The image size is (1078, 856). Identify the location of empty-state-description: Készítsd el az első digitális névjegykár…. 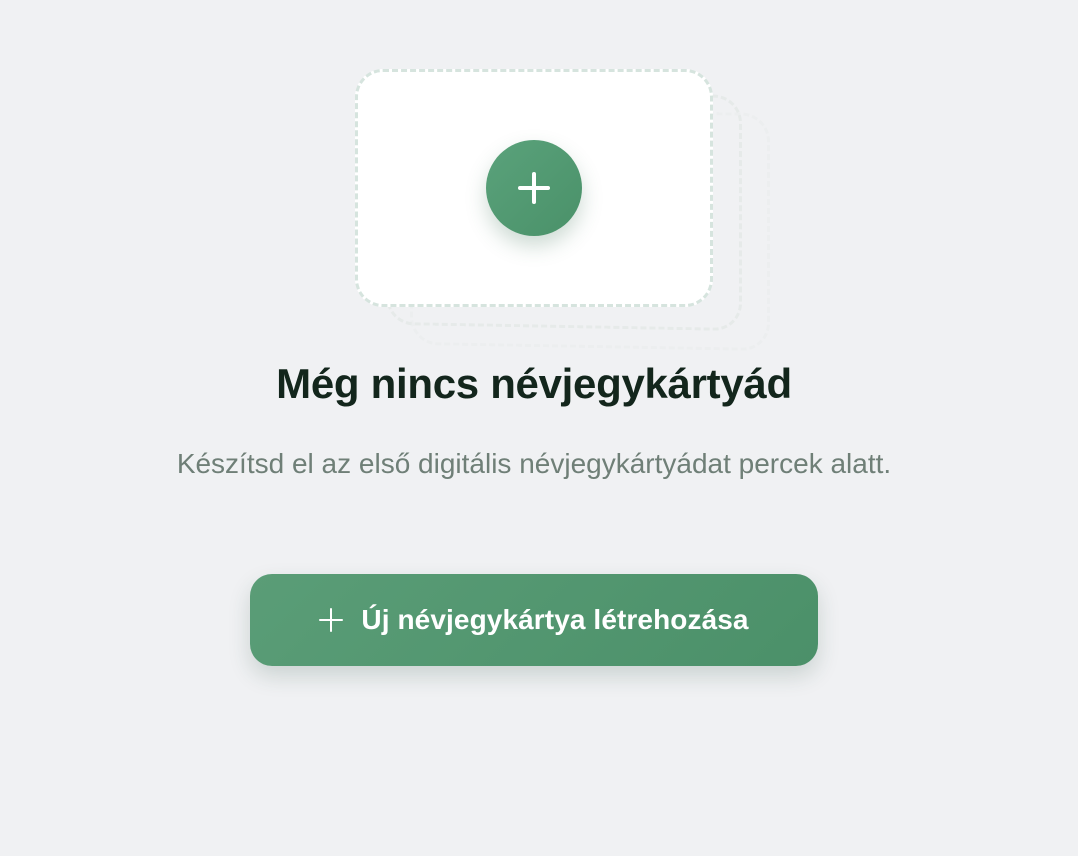
(534, 463).